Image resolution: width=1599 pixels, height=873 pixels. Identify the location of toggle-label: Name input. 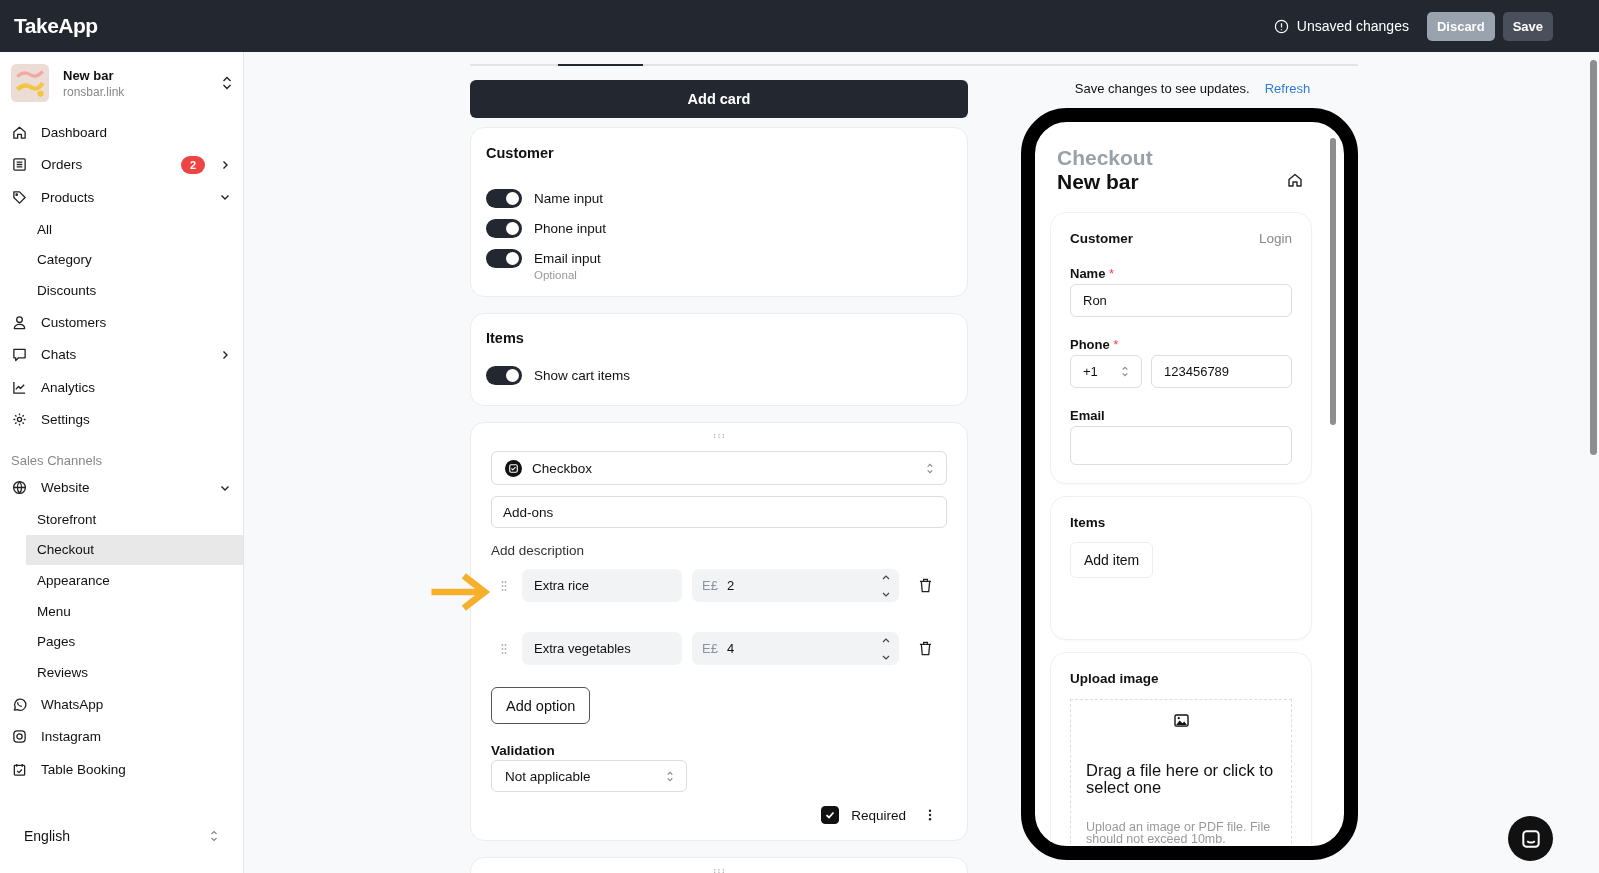
(569, 198).